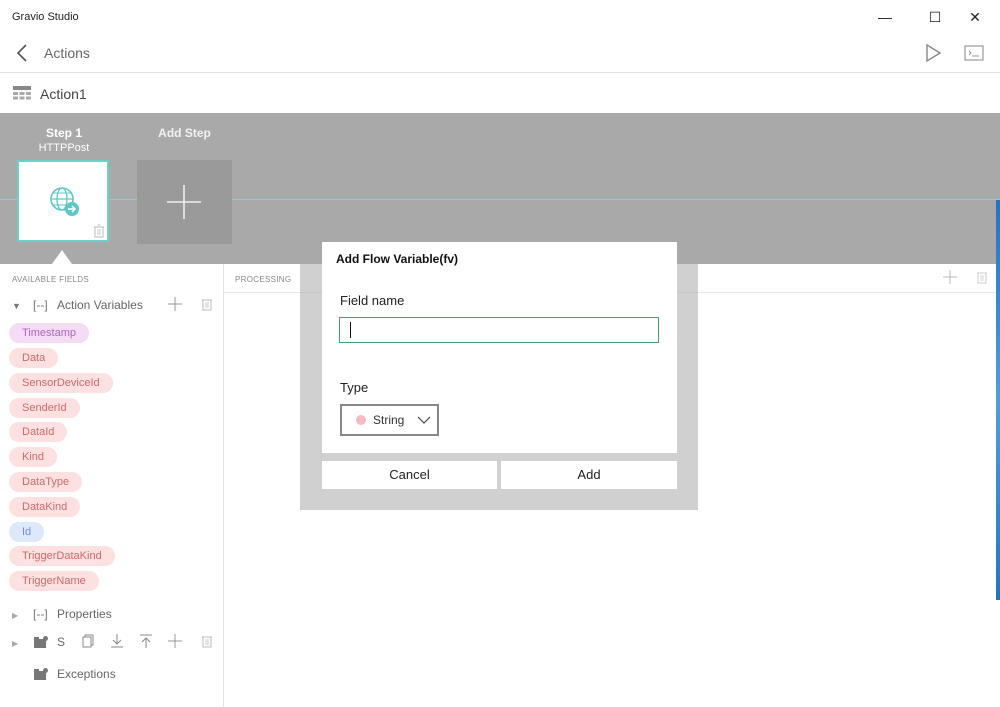 This screenshot has width=1000, height=707. I want to click on field-tag-datatype: DataType, so click(46, 482).